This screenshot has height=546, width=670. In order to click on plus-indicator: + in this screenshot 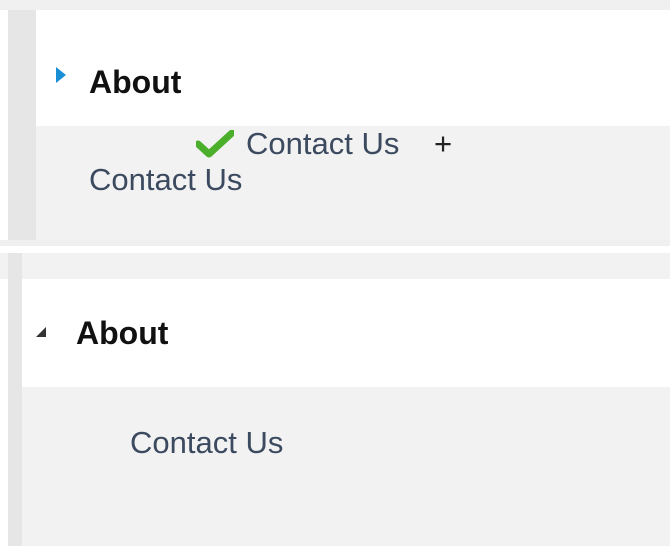, I will do `click(443, 143)`.